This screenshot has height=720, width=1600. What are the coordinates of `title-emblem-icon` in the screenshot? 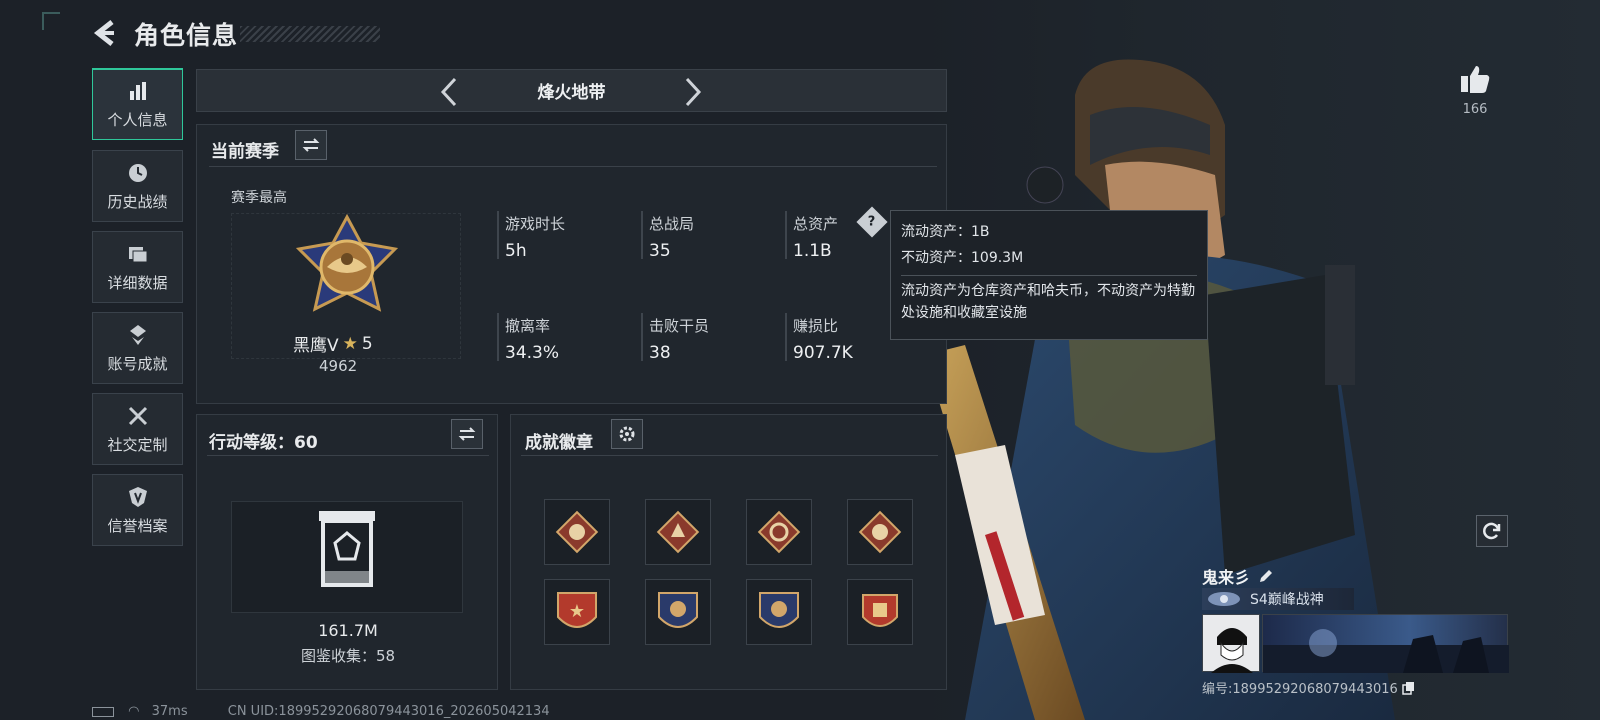 It's located at (1224, 599).